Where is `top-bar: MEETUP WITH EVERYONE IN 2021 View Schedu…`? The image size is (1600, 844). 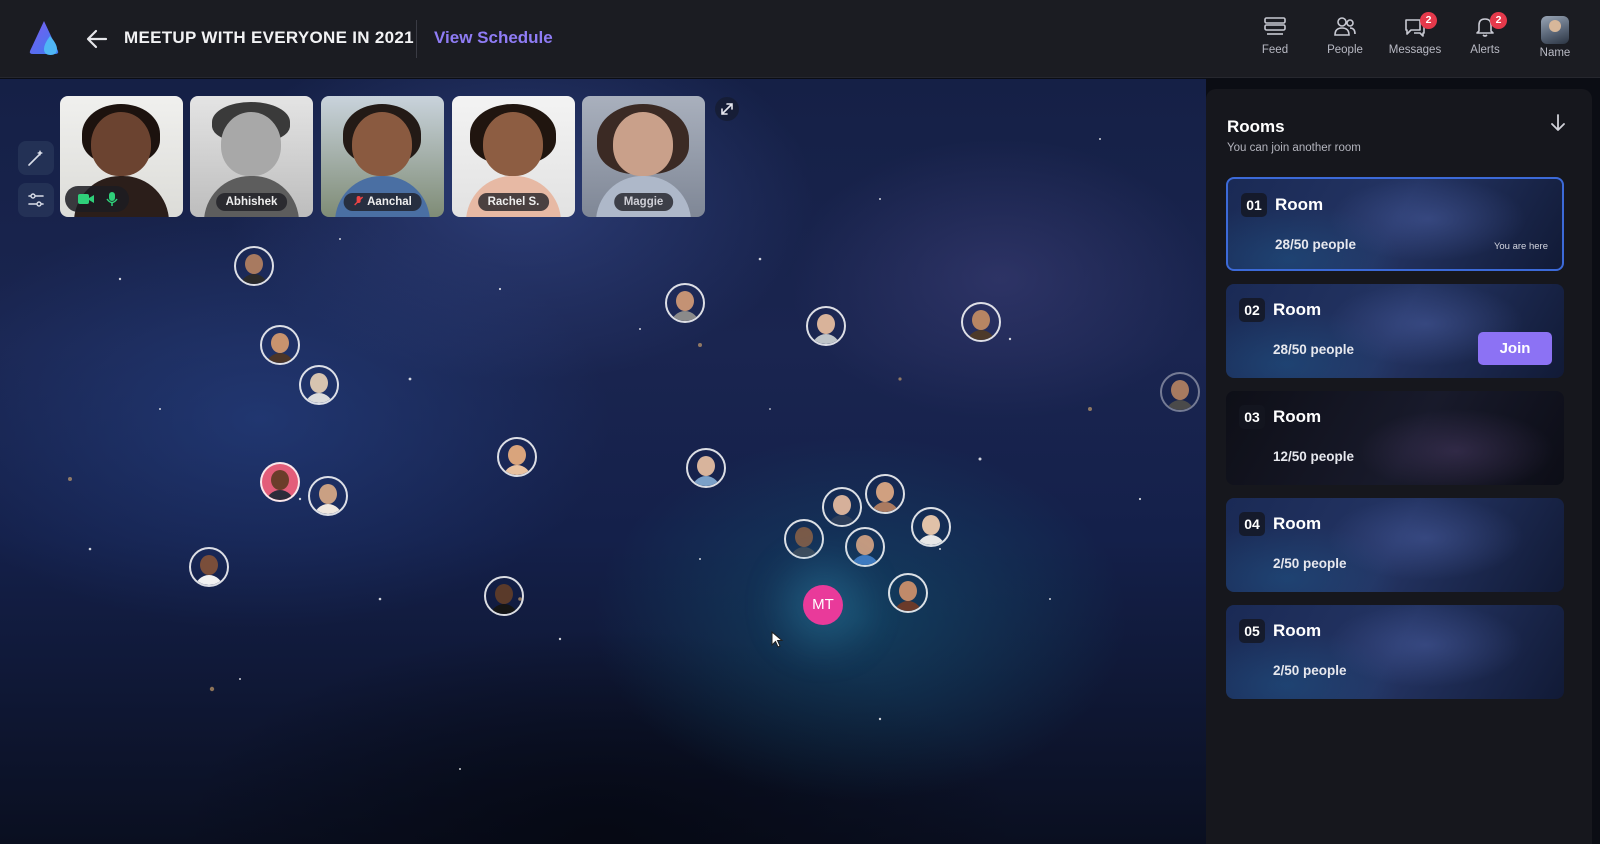
top-bar: MEETUP WITH EVERYONE IN 2021 View Schedu… is located at coordinates (800, 39).